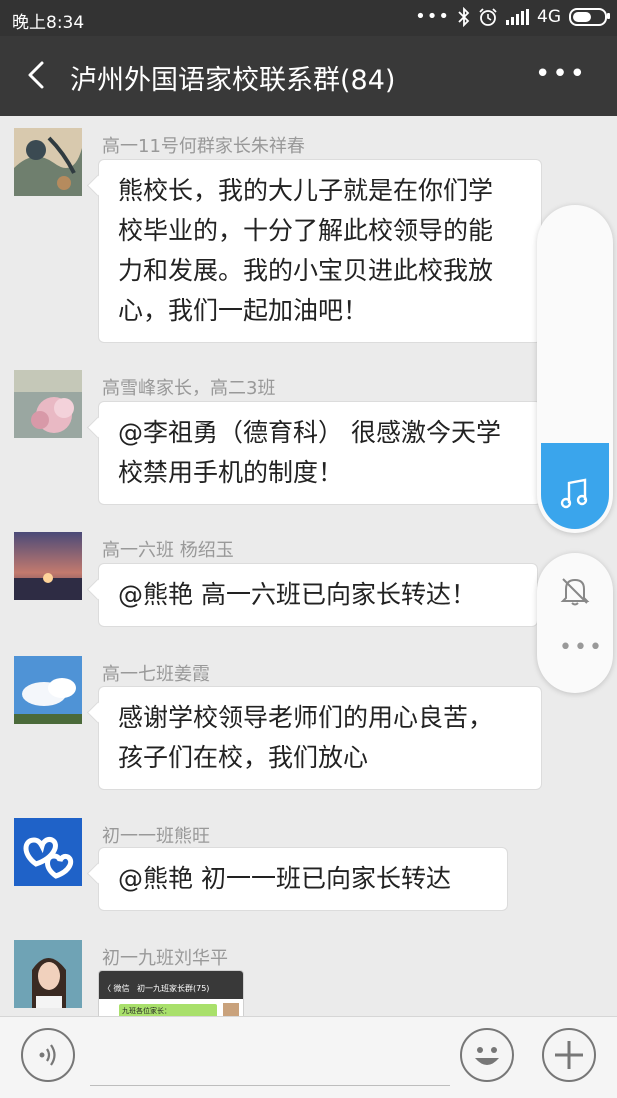  What do you see at coordinates (517, 16) in the screenshot?
I see `signal-icon` at bounding box center [517, 16].